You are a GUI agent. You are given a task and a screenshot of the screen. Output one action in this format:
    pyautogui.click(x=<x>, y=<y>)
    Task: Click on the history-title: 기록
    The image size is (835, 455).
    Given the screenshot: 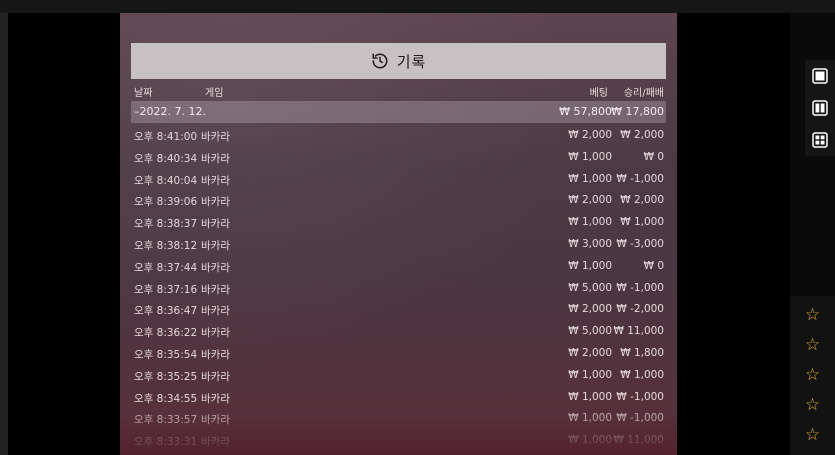 What is the action you would take?
    pyautogui.click(x=411, y=61)
    